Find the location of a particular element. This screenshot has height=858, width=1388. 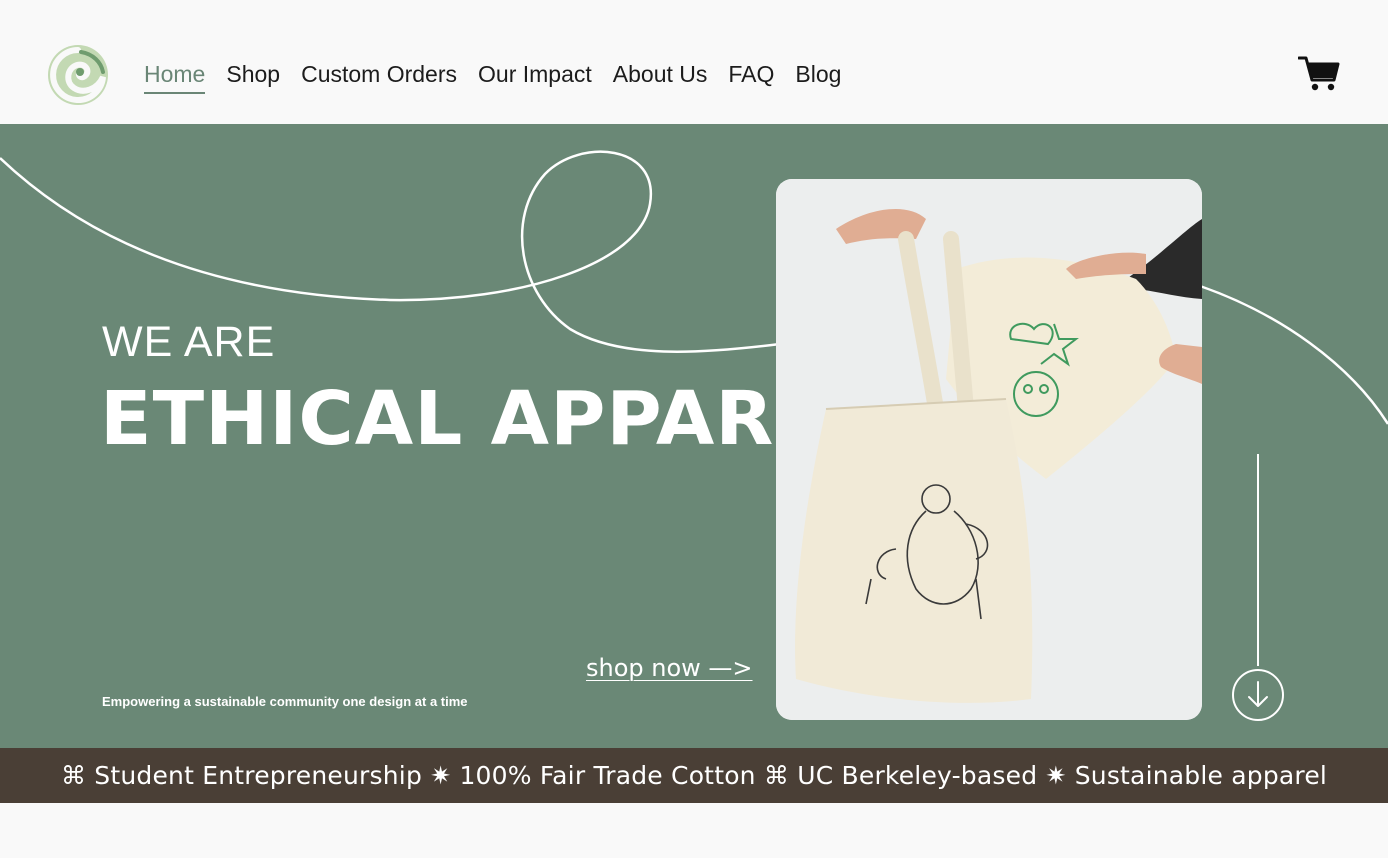

shop-now-link: shop now —> is located at coordinates (669, 668).